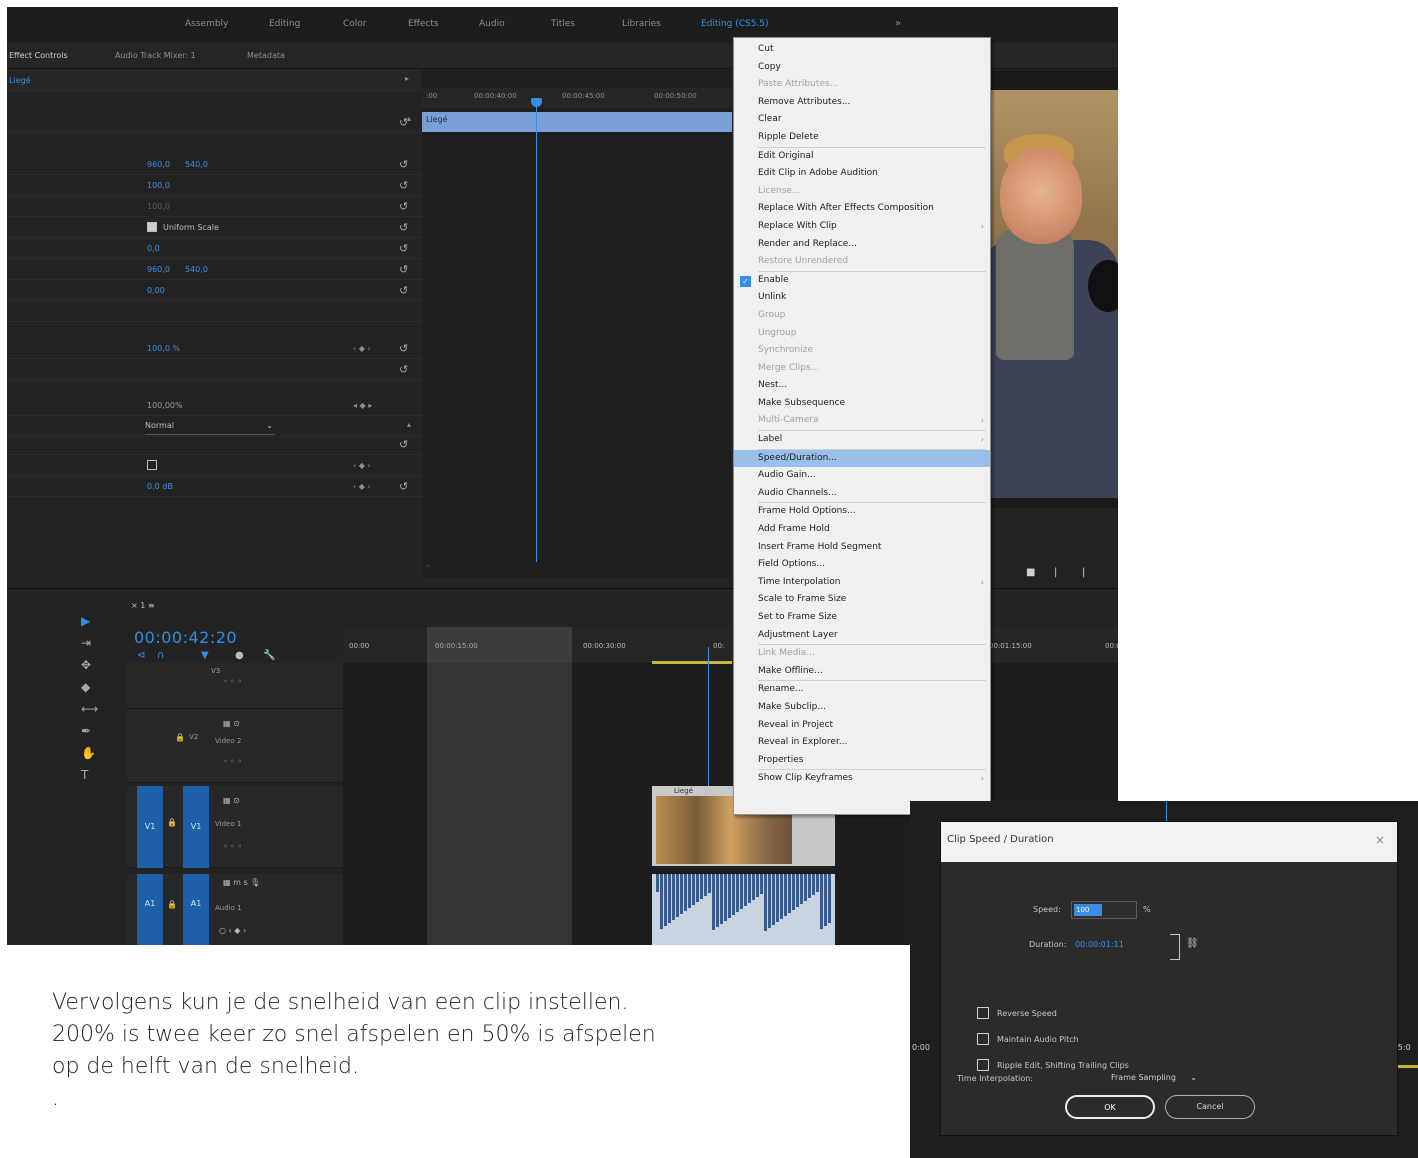  I want to click on workspace-tab-libraries: Libraries, so click(641, 24).